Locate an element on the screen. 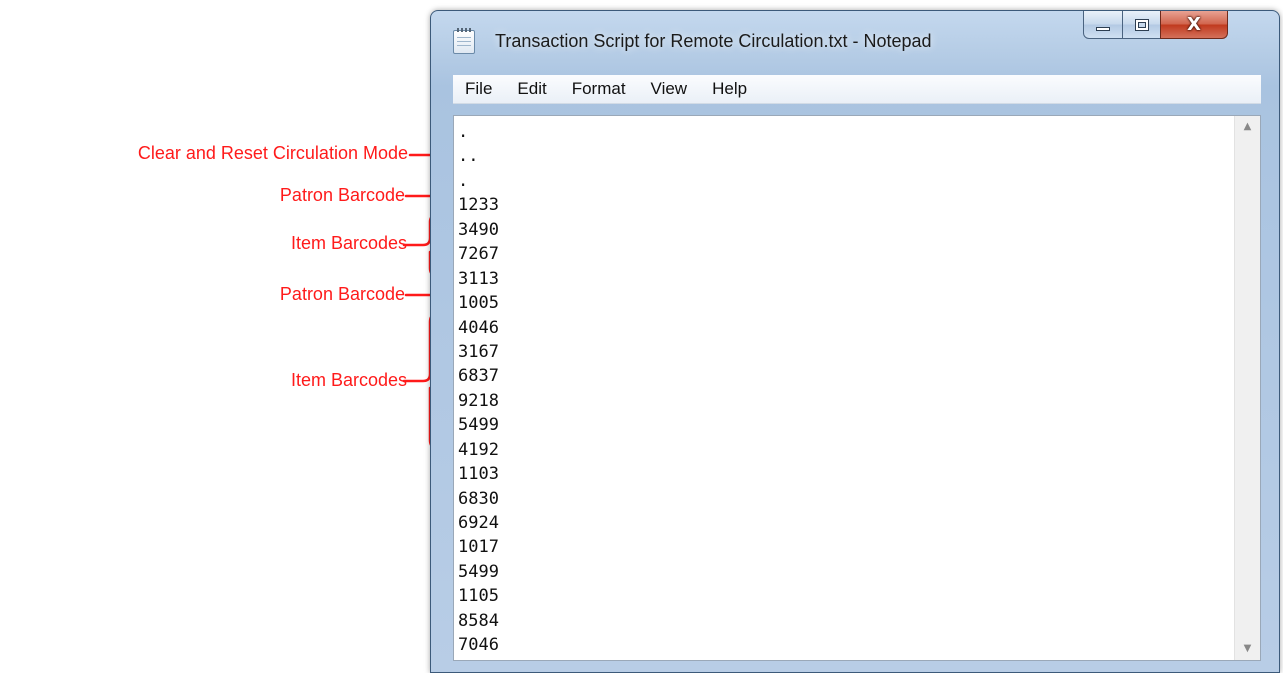 This screenshot has height=673, width=1283. text-line: 8584 is located at coordinates (478, 620).